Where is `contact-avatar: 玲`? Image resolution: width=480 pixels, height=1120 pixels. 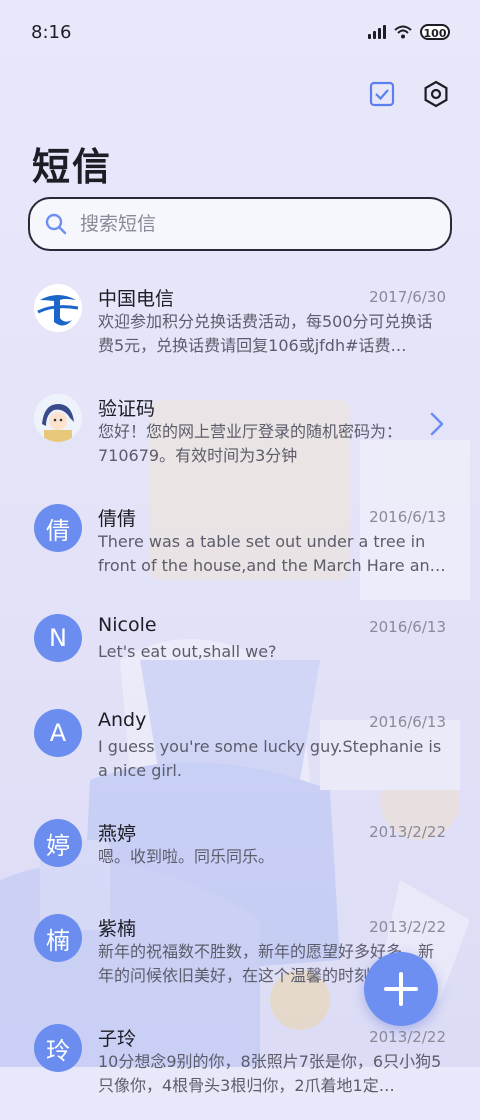
contact-avatar: 玲 is located at coordinates (58, 1048).